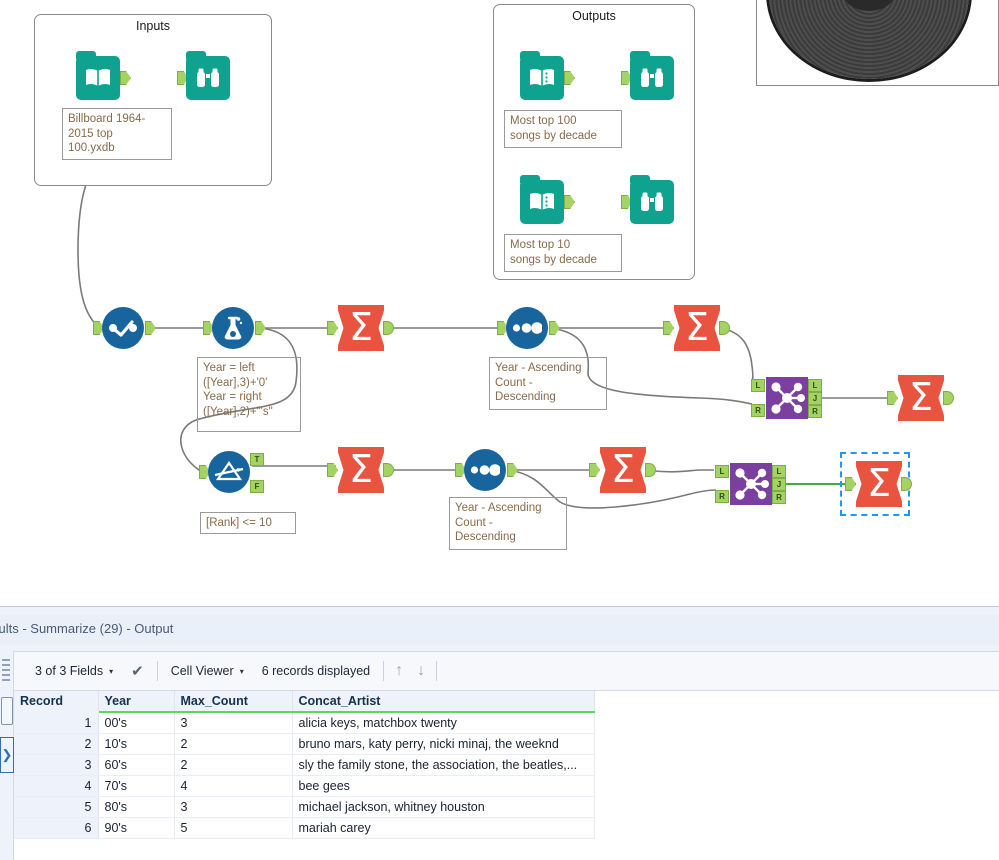 The height and width of the screenshot is (860, 999). I want to click on join-lower-right-input-anchor: R, so click(722, 496).